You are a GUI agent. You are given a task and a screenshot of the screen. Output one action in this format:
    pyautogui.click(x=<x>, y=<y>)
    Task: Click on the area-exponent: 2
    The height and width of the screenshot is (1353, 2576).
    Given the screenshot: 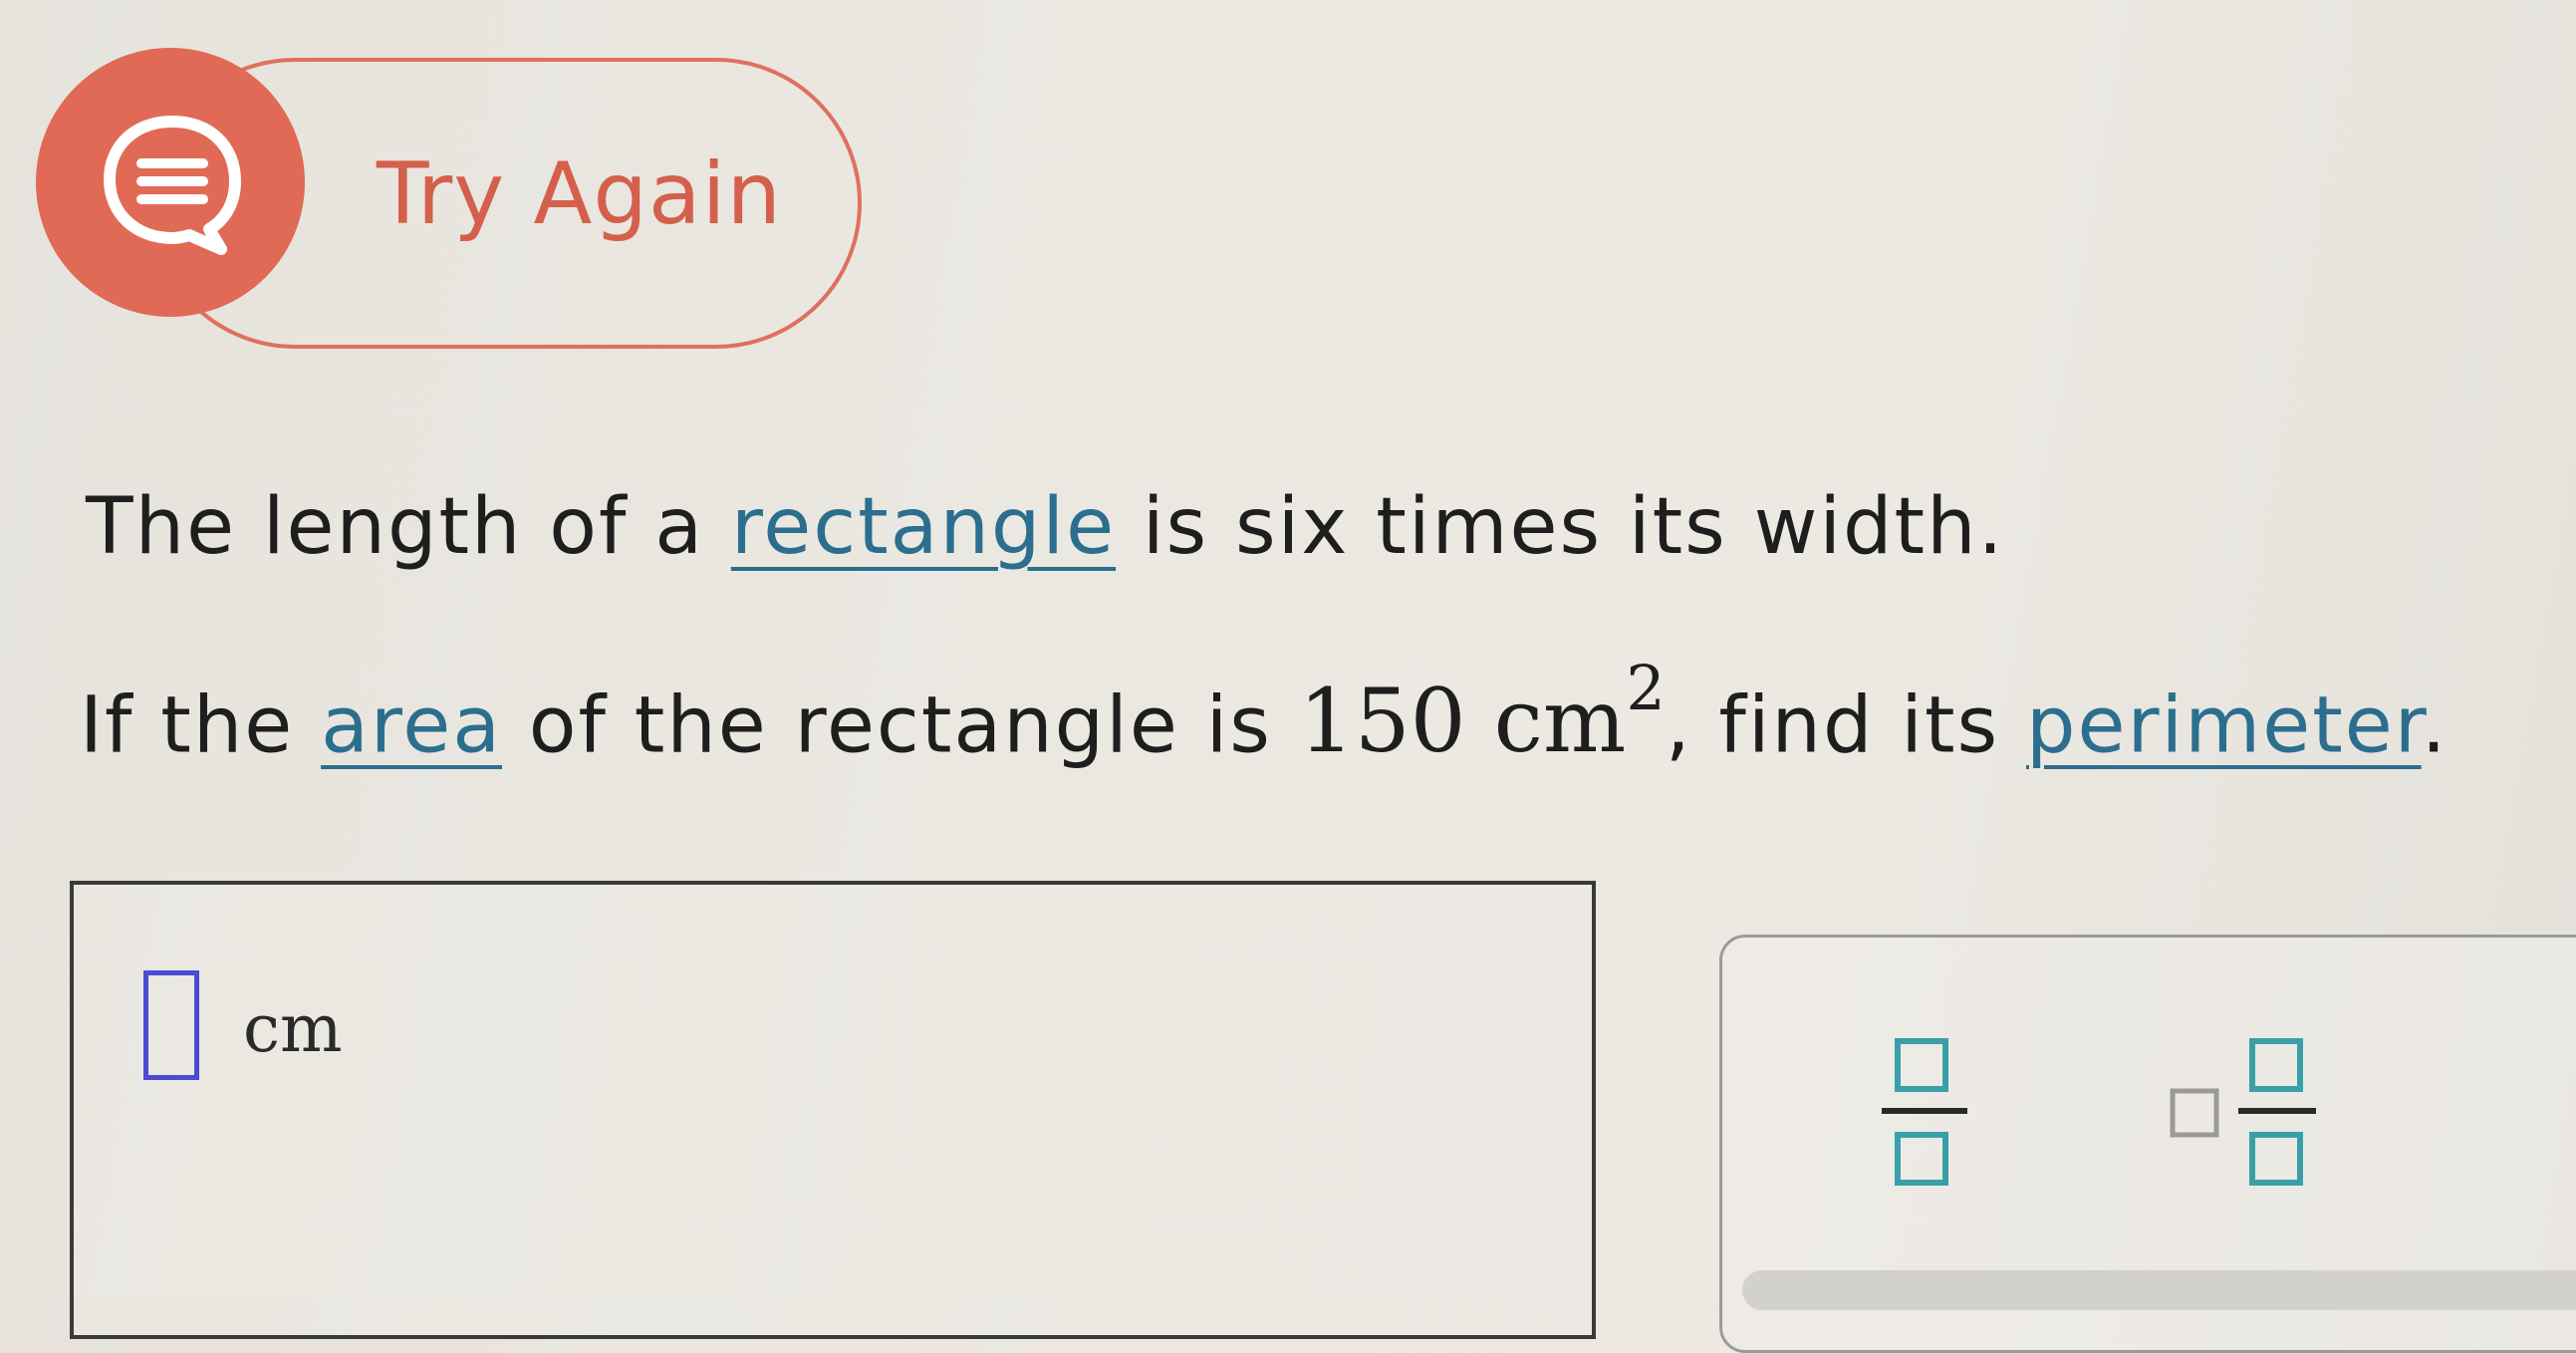 What is the action you would take?
    pyautogui.click(x=1646, y=688)
    